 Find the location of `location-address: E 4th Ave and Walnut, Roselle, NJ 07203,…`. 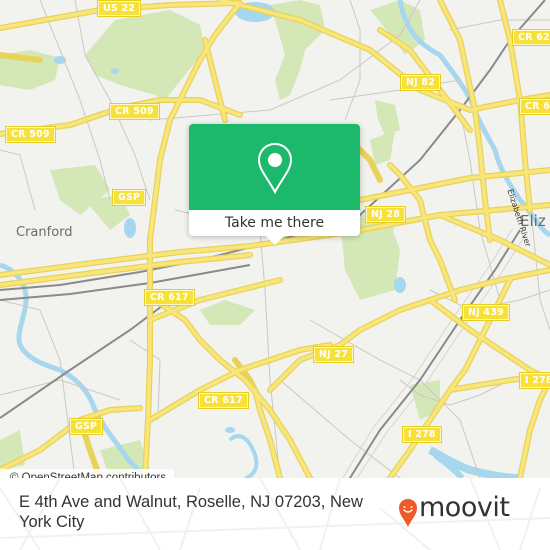

location-address: E 4th Ave and Walnut, Roselle, NJ 07203,… is located at coordinates (191, 512).